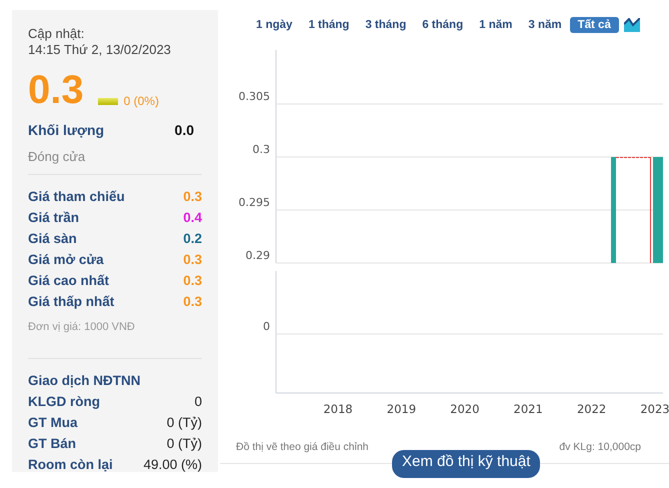 The image size is (669, 488). I want to click on axis-tick-label: 2022, so click(591, 409).